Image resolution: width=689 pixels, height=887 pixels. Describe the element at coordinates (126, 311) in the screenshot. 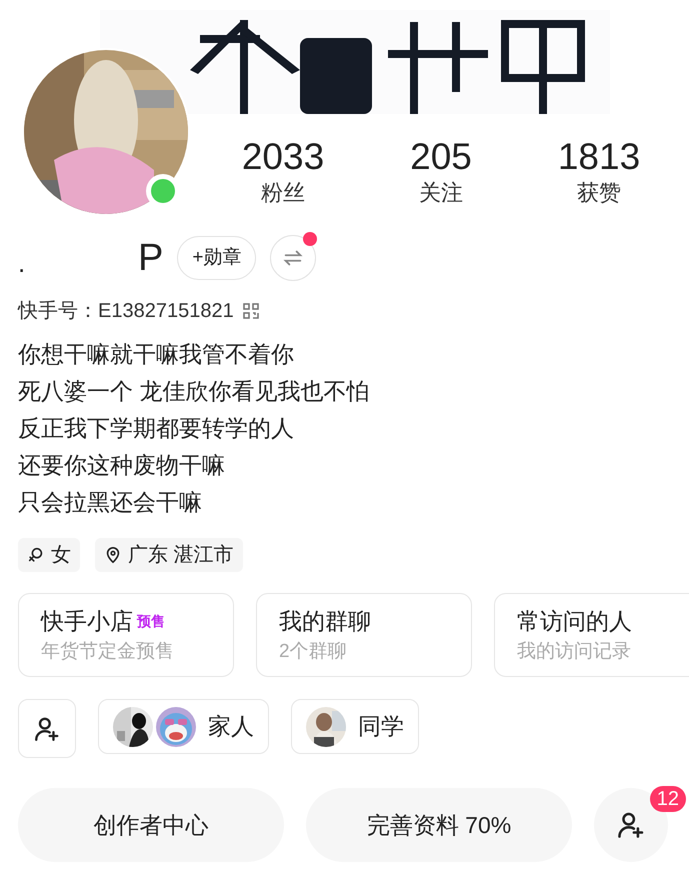

I see `account-id: 快手号：E13827151821` at that location.